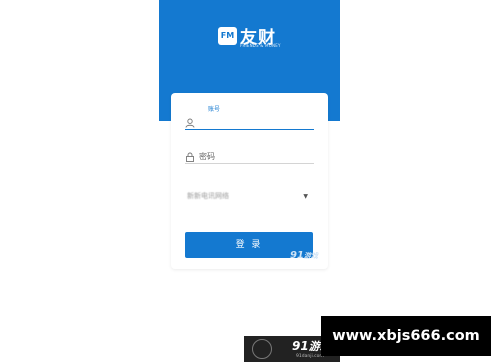 The image size is (500, 362). What do you see at coordinates (249, 163) in the screenshot?
I see `password-underline` at bounding box center [249, 163].